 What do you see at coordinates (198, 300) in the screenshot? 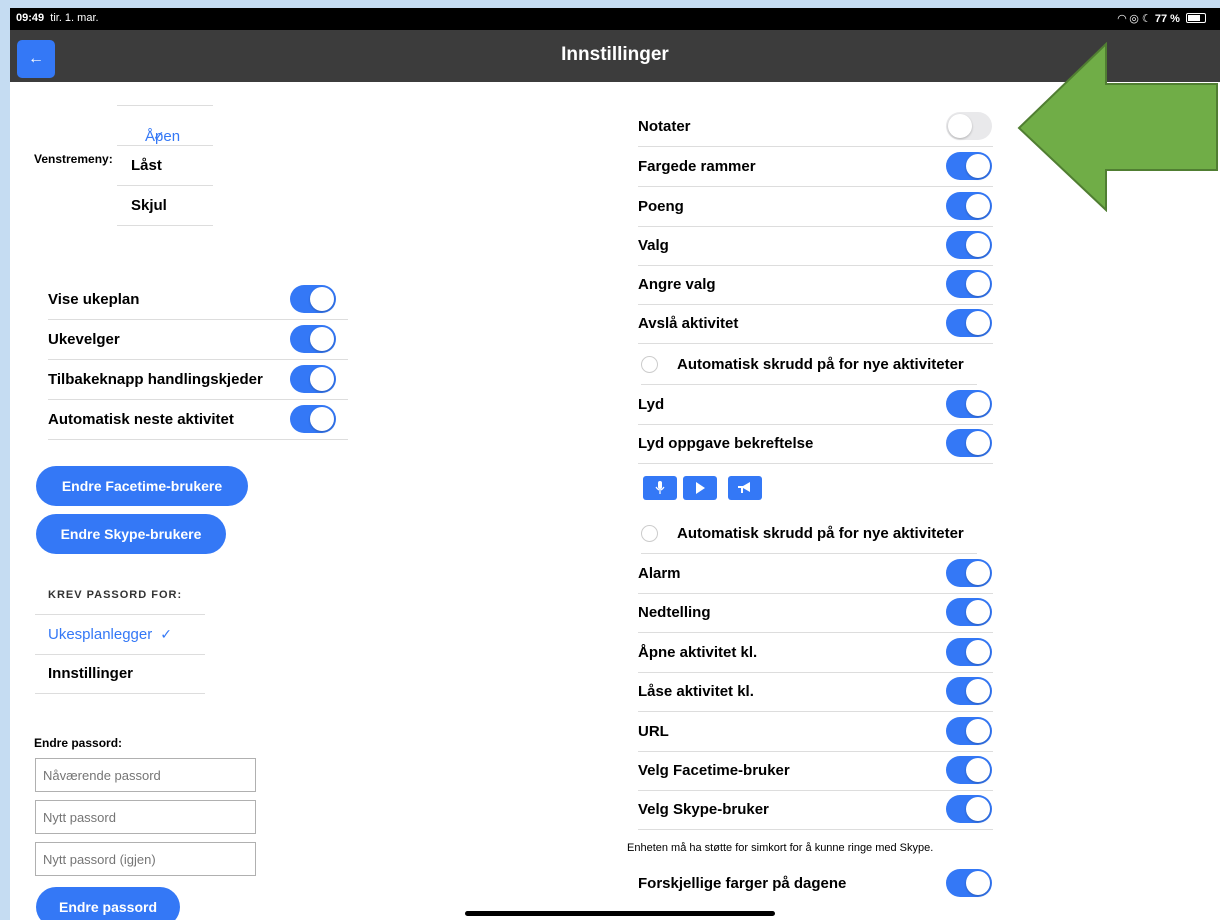
I see `toggle-row-weekplan: Vise ukeplan` at bounding box center [198, 300].